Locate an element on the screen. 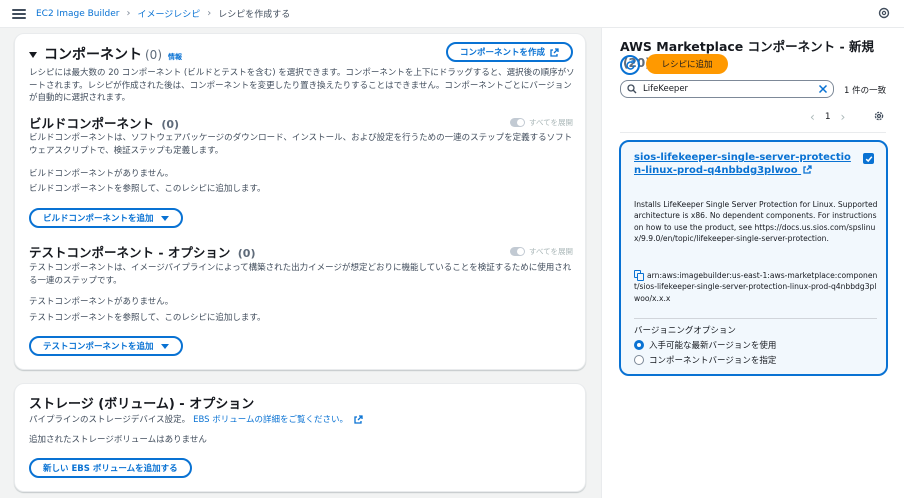 The width and height of the screenshot is (904, 498). build-empty-description: ビルドコンポーネントを参照して、このレシピに追加します。 is located at coordinates (147, 189).